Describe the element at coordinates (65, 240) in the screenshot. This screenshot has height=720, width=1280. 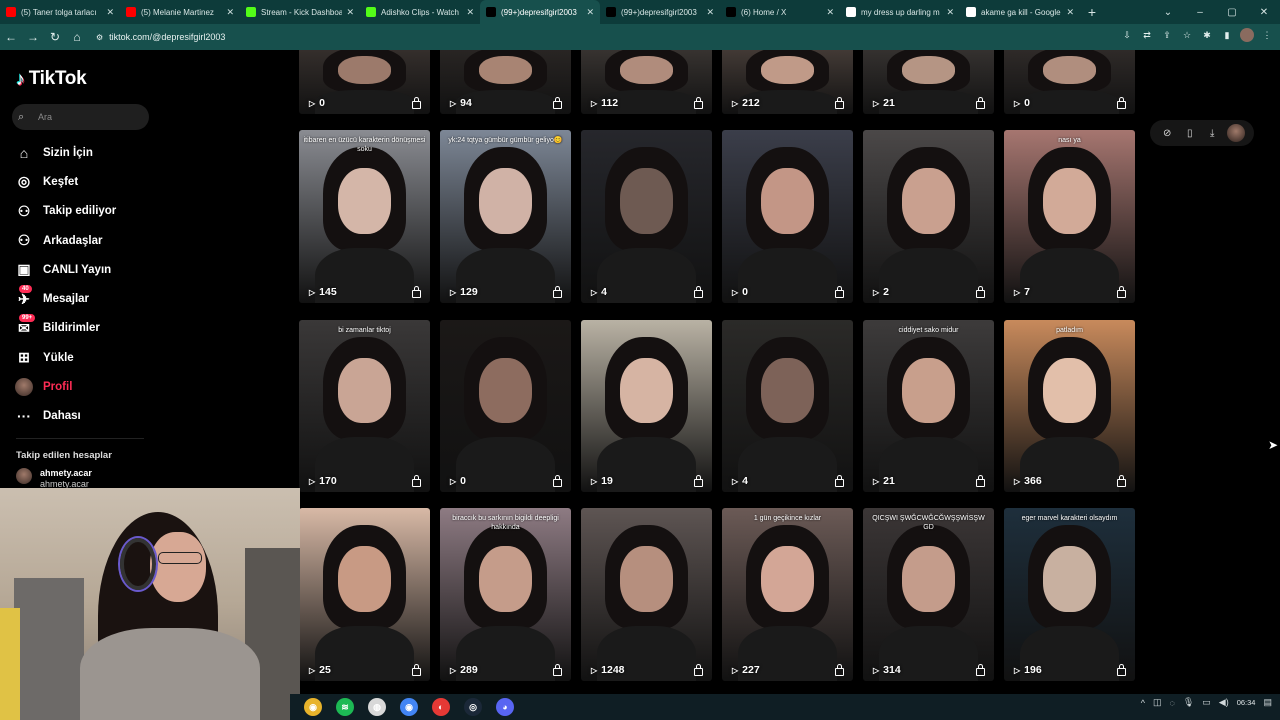
I see `sidebar-item: ⚇ Arkadaşlar` at that location.